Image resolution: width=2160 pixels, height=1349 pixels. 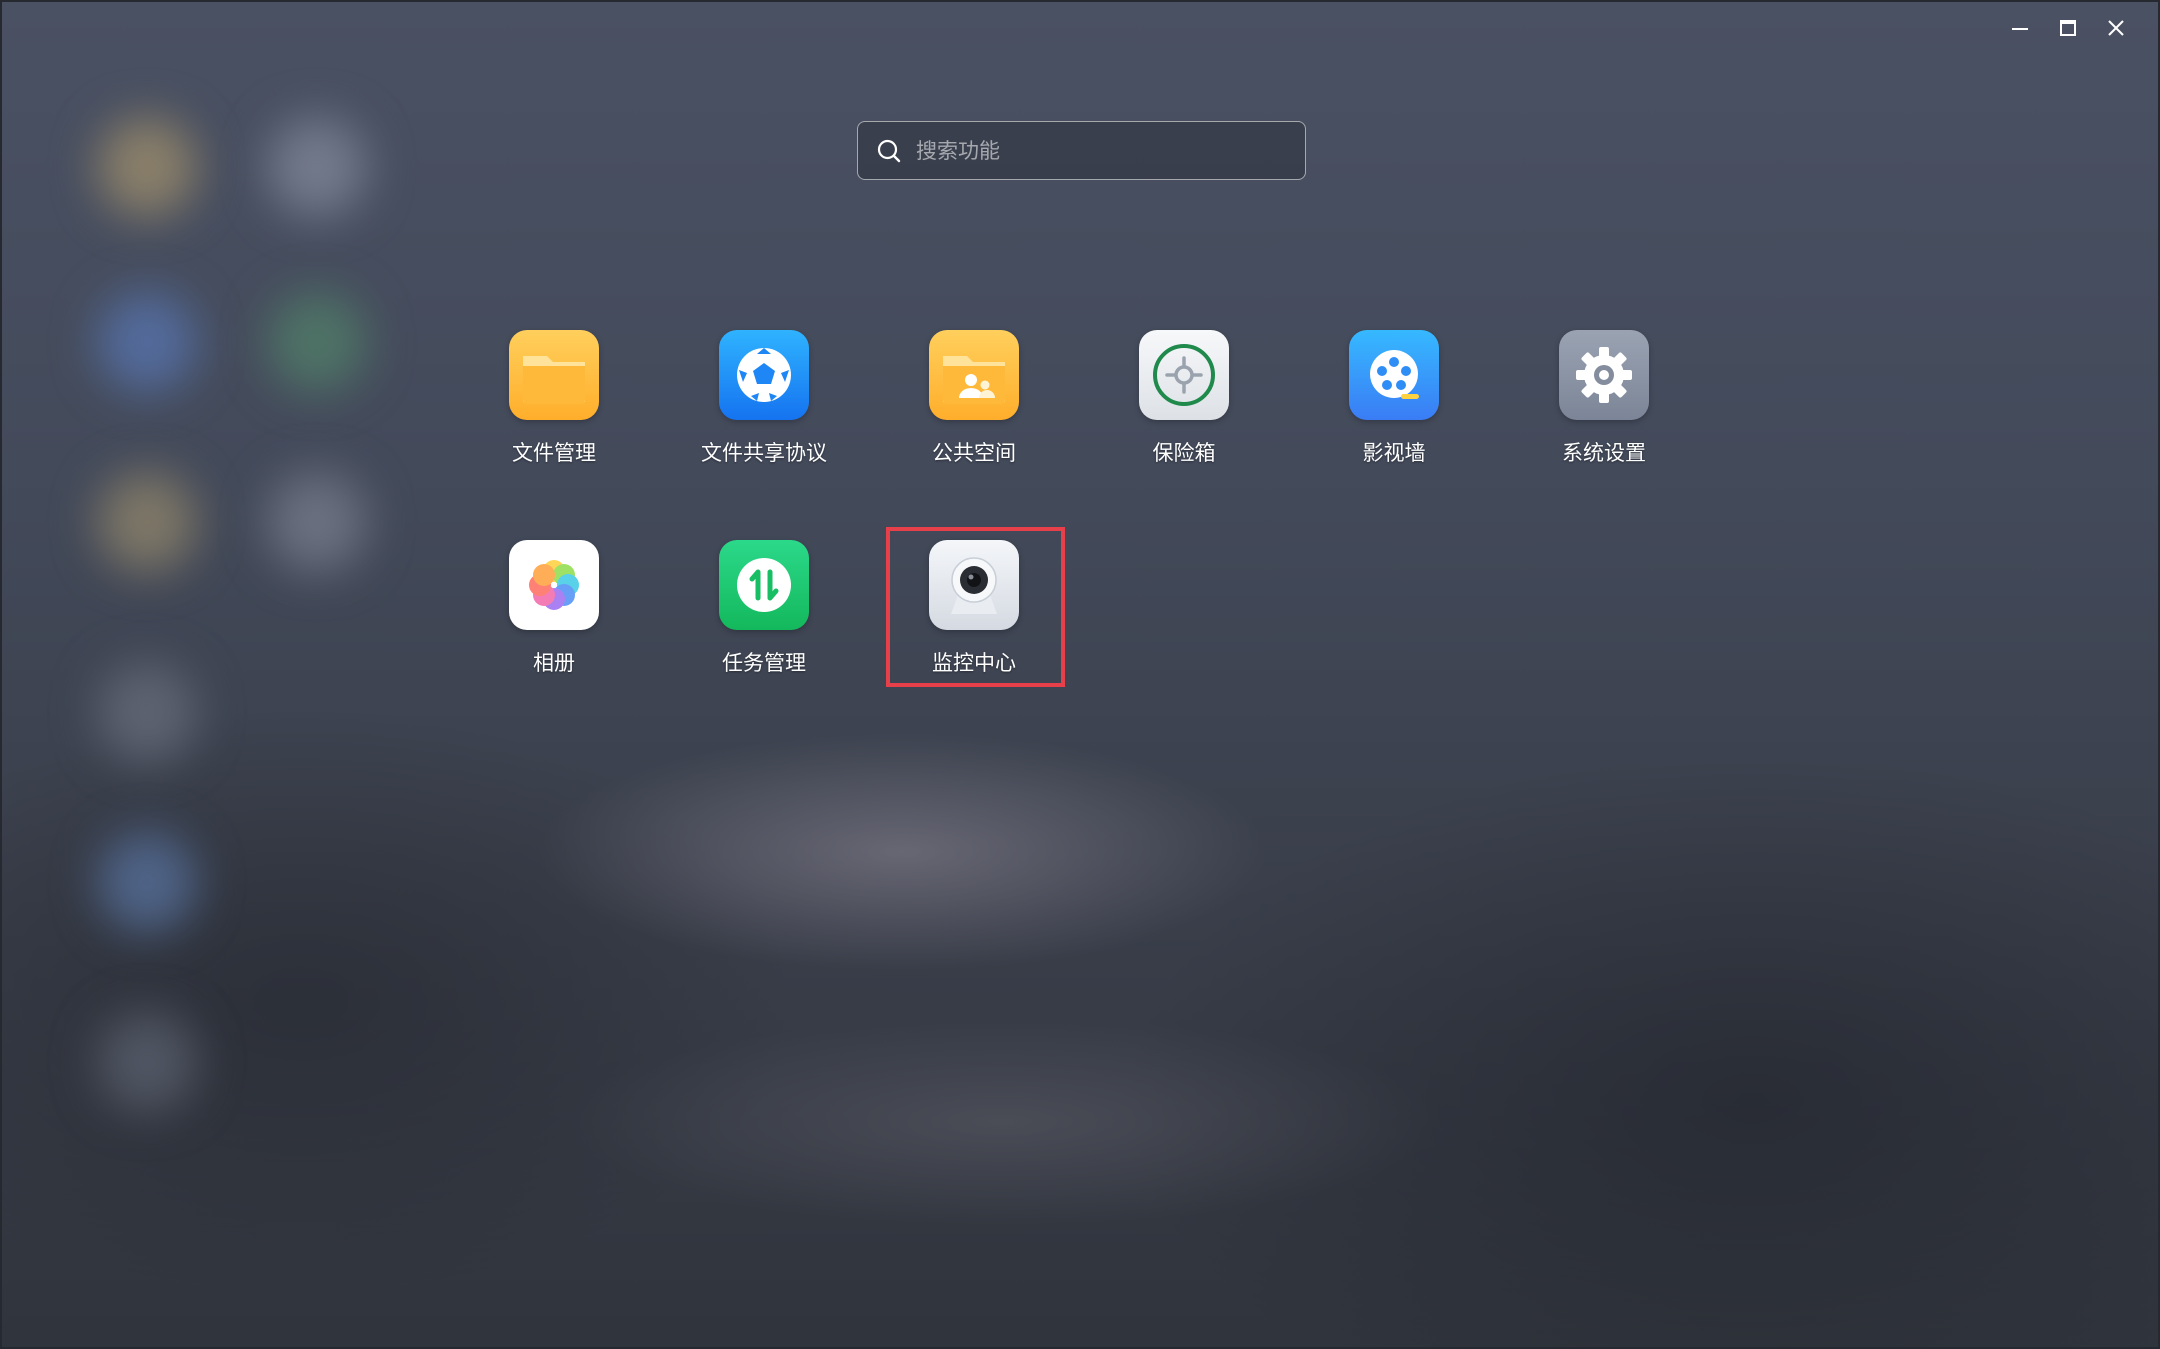 I want to click on search-icon, so click(x=889, y=151).